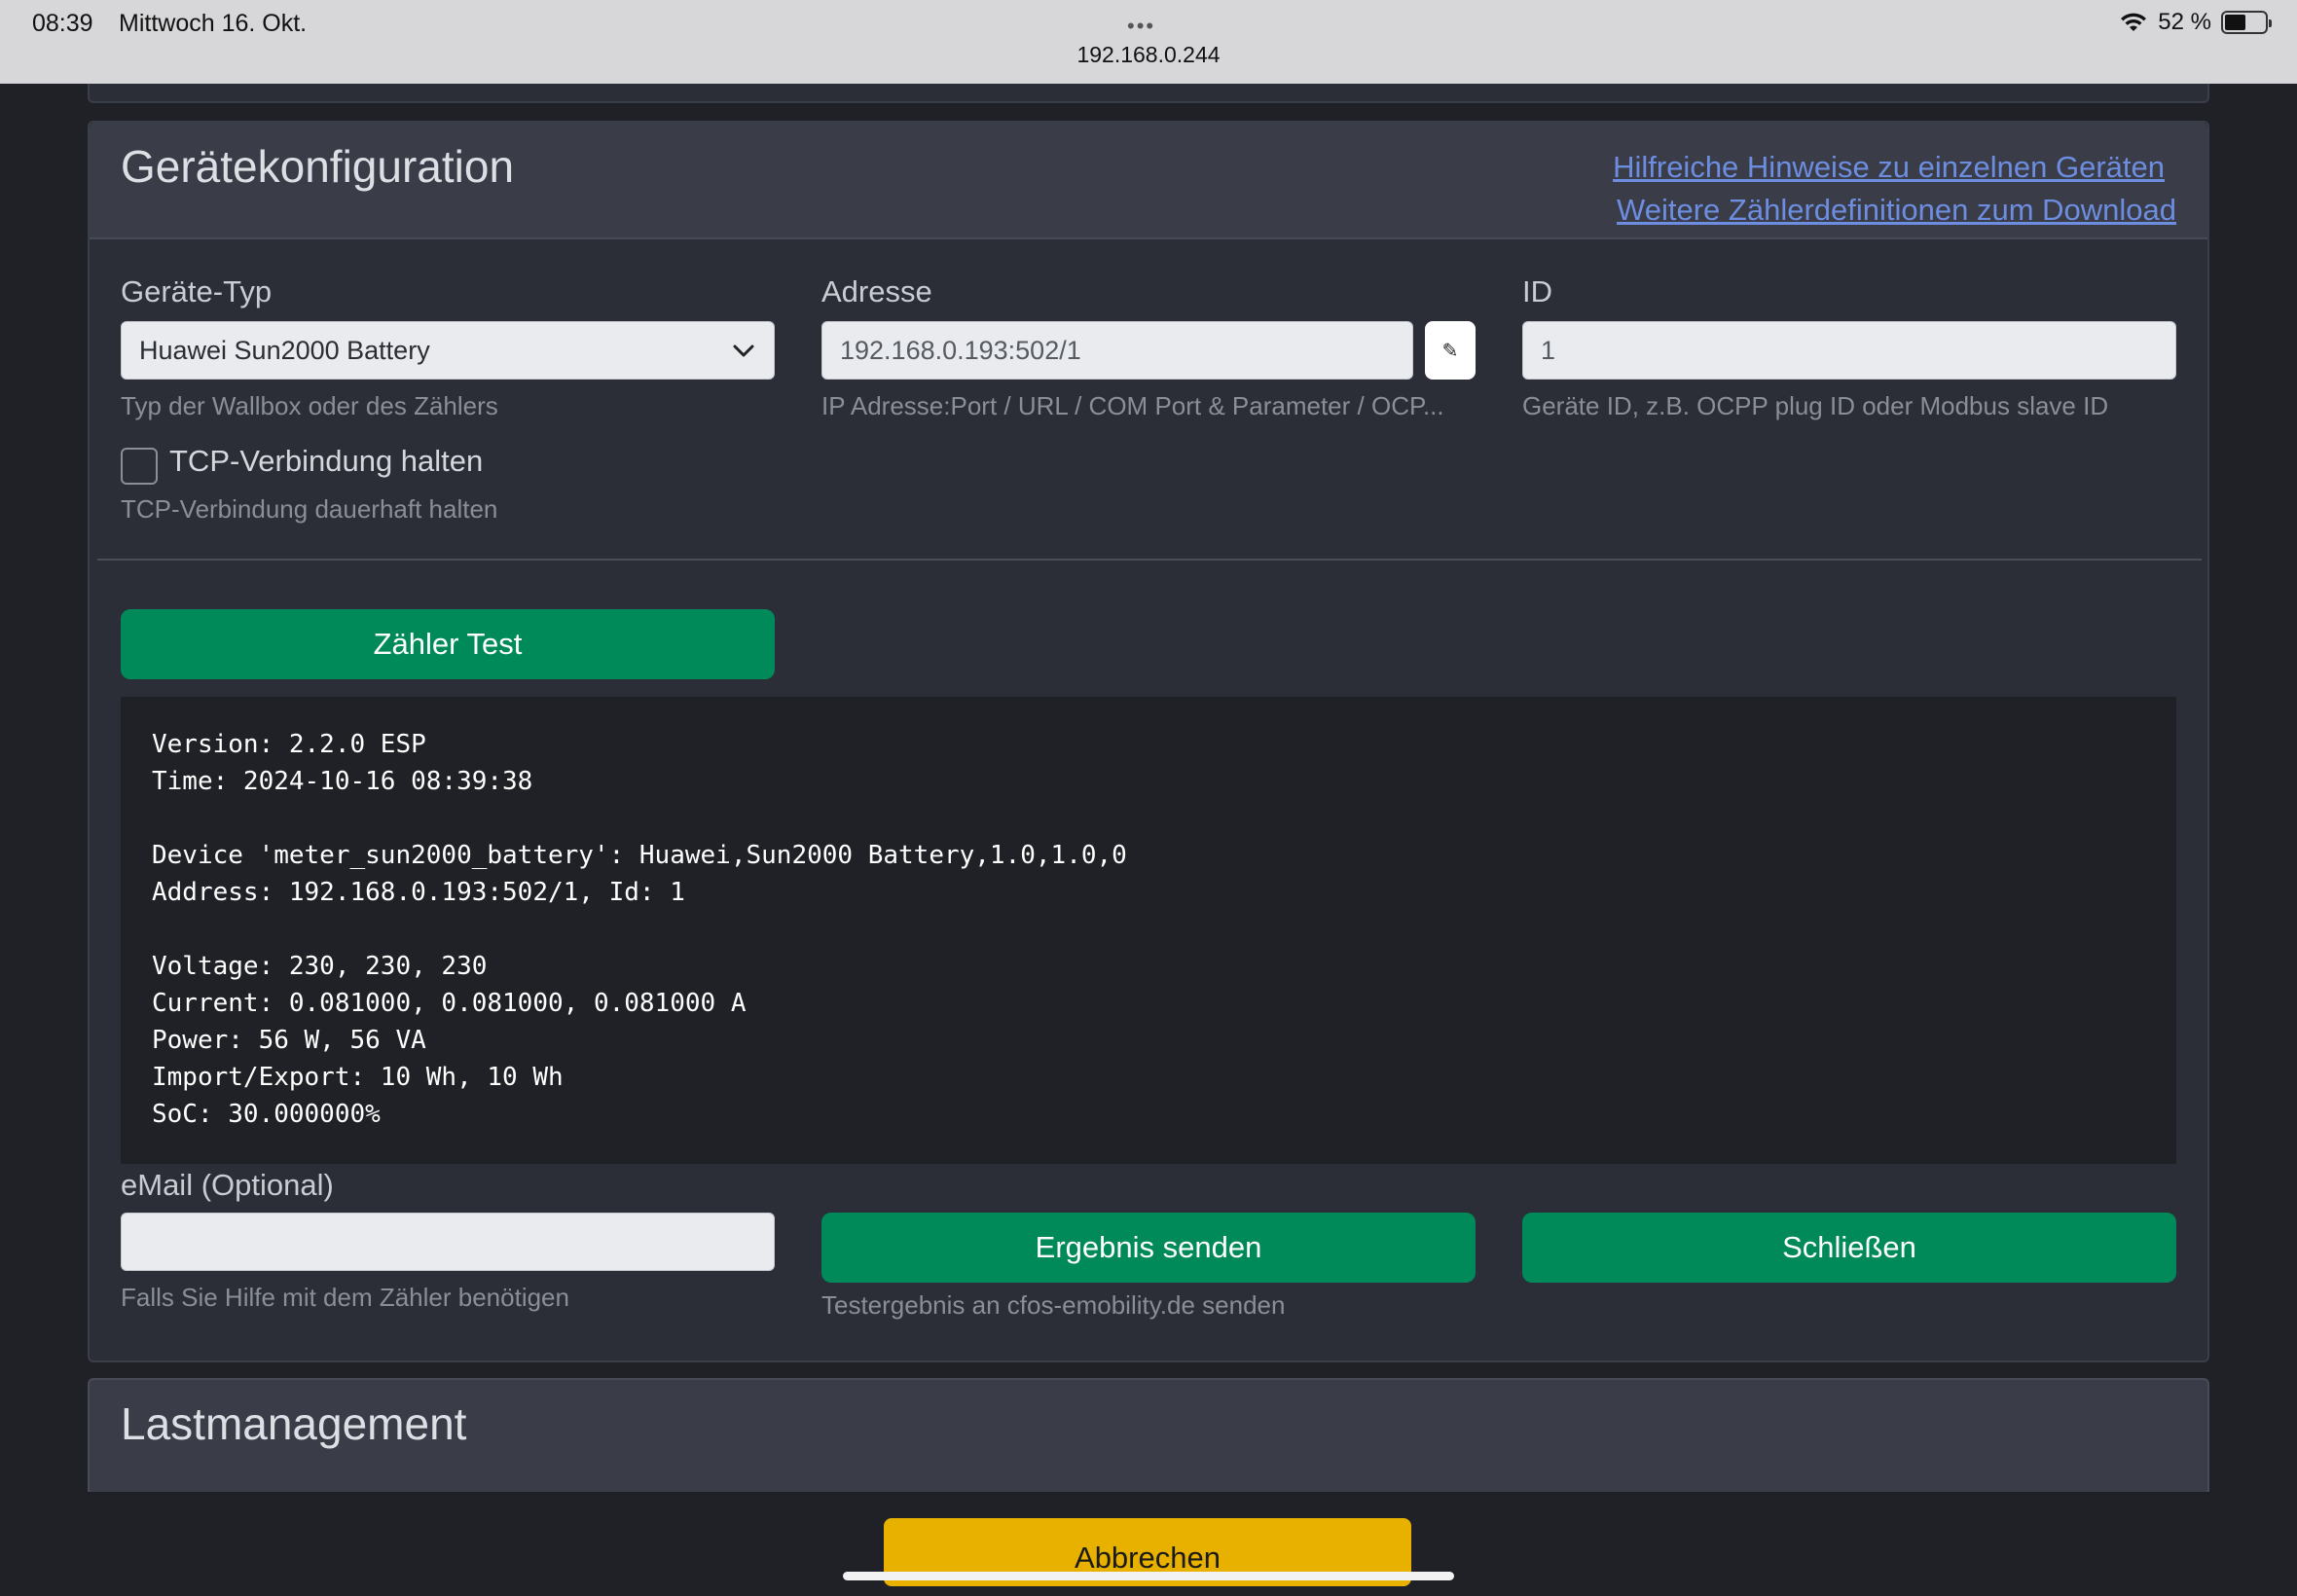 The width and height of the screenshot is (2297, 1596). Describe the element at coordinates (877, 291) in the screenshot. I see `address-label: Adresse` at that location.